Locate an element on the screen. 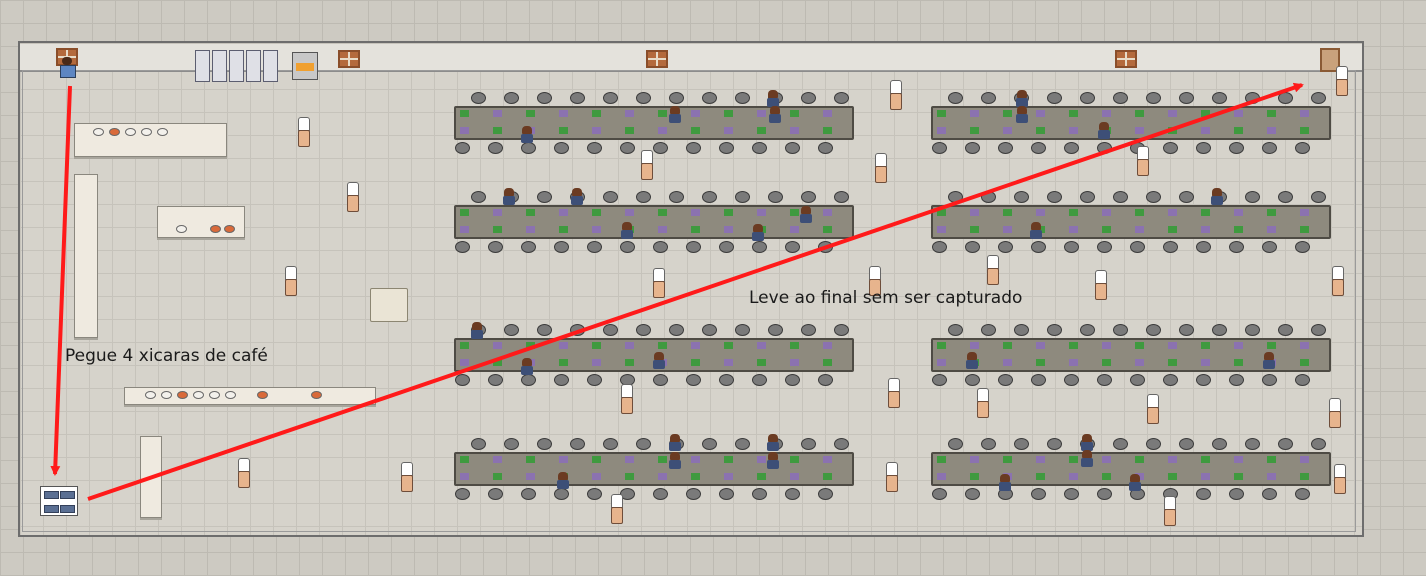  goal-instruction-label: Leve ao final sem ser capturado is located at coordinates (886, 298).